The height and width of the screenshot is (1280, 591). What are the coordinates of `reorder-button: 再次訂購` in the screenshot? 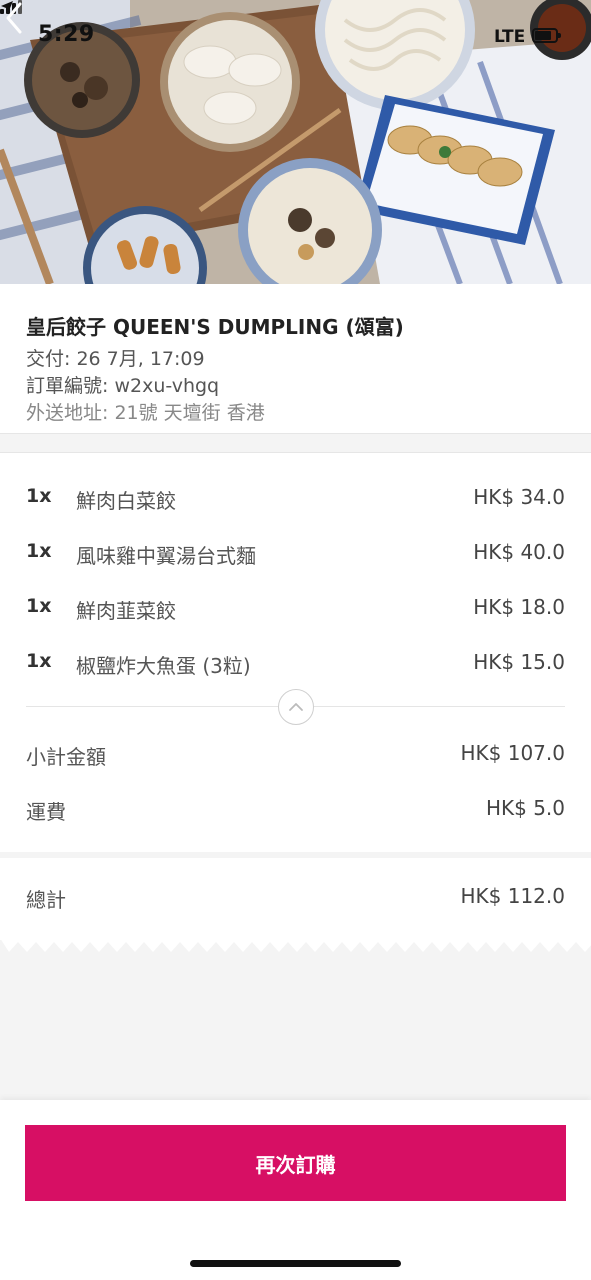 It's located at (295, 1163).